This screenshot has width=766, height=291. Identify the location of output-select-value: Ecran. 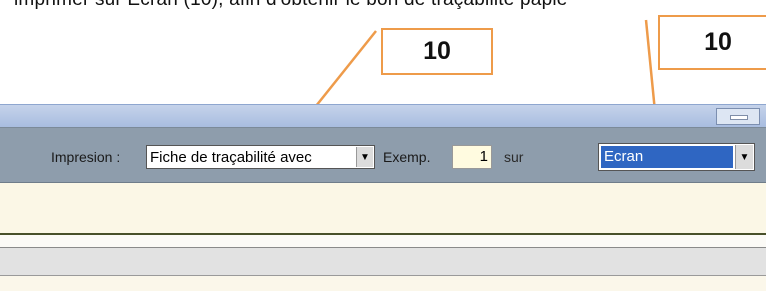
(667, 157).